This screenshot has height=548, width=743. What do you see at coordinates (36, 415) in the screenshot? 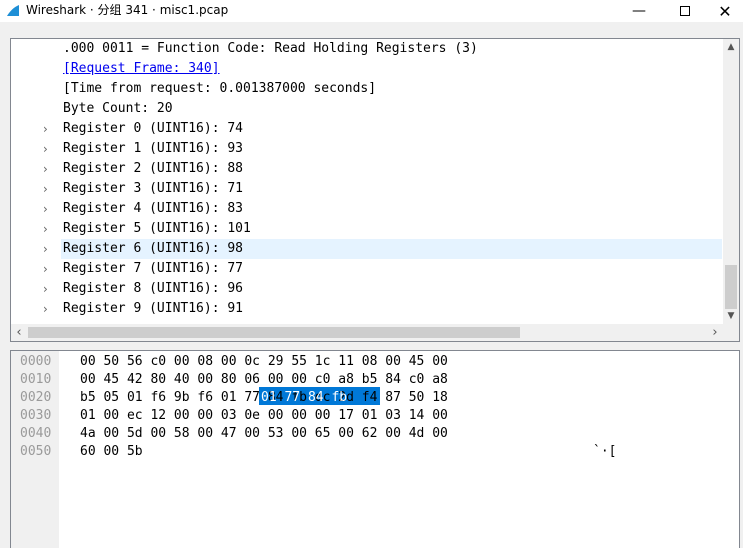
I see `row-offset: 0030` at bounding box center [36, 415].